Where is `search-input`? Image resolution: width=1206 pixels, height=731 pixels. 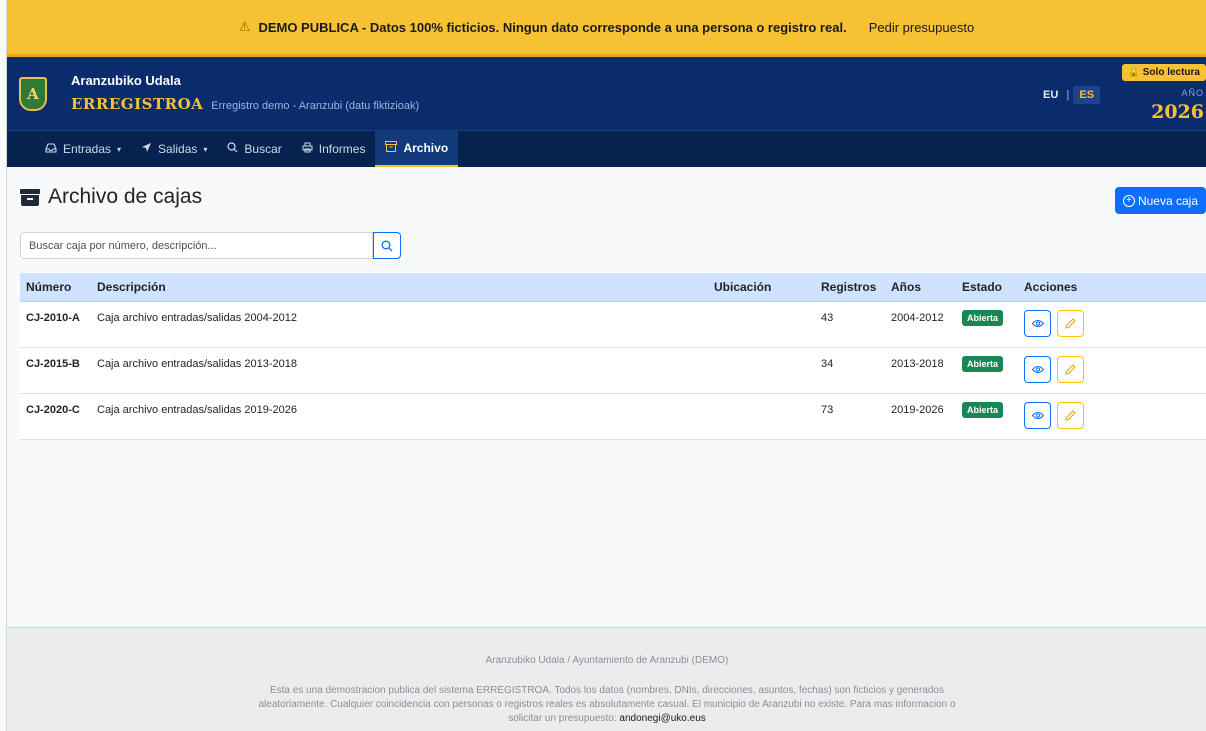
search-input is located at coordinates (196, 245).